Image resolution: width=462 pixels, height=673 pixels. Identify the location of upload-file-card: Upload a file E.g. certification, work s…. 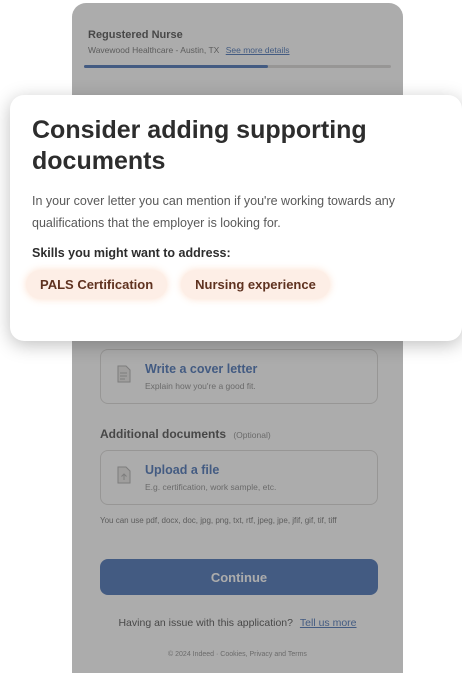
(239, 477).